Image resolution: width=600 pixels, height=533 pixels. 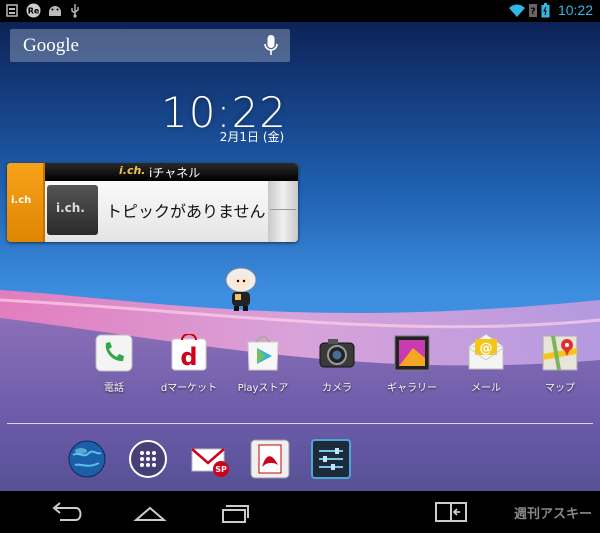 I want to click on app-label: カメラ, so click(x=337, y=388).